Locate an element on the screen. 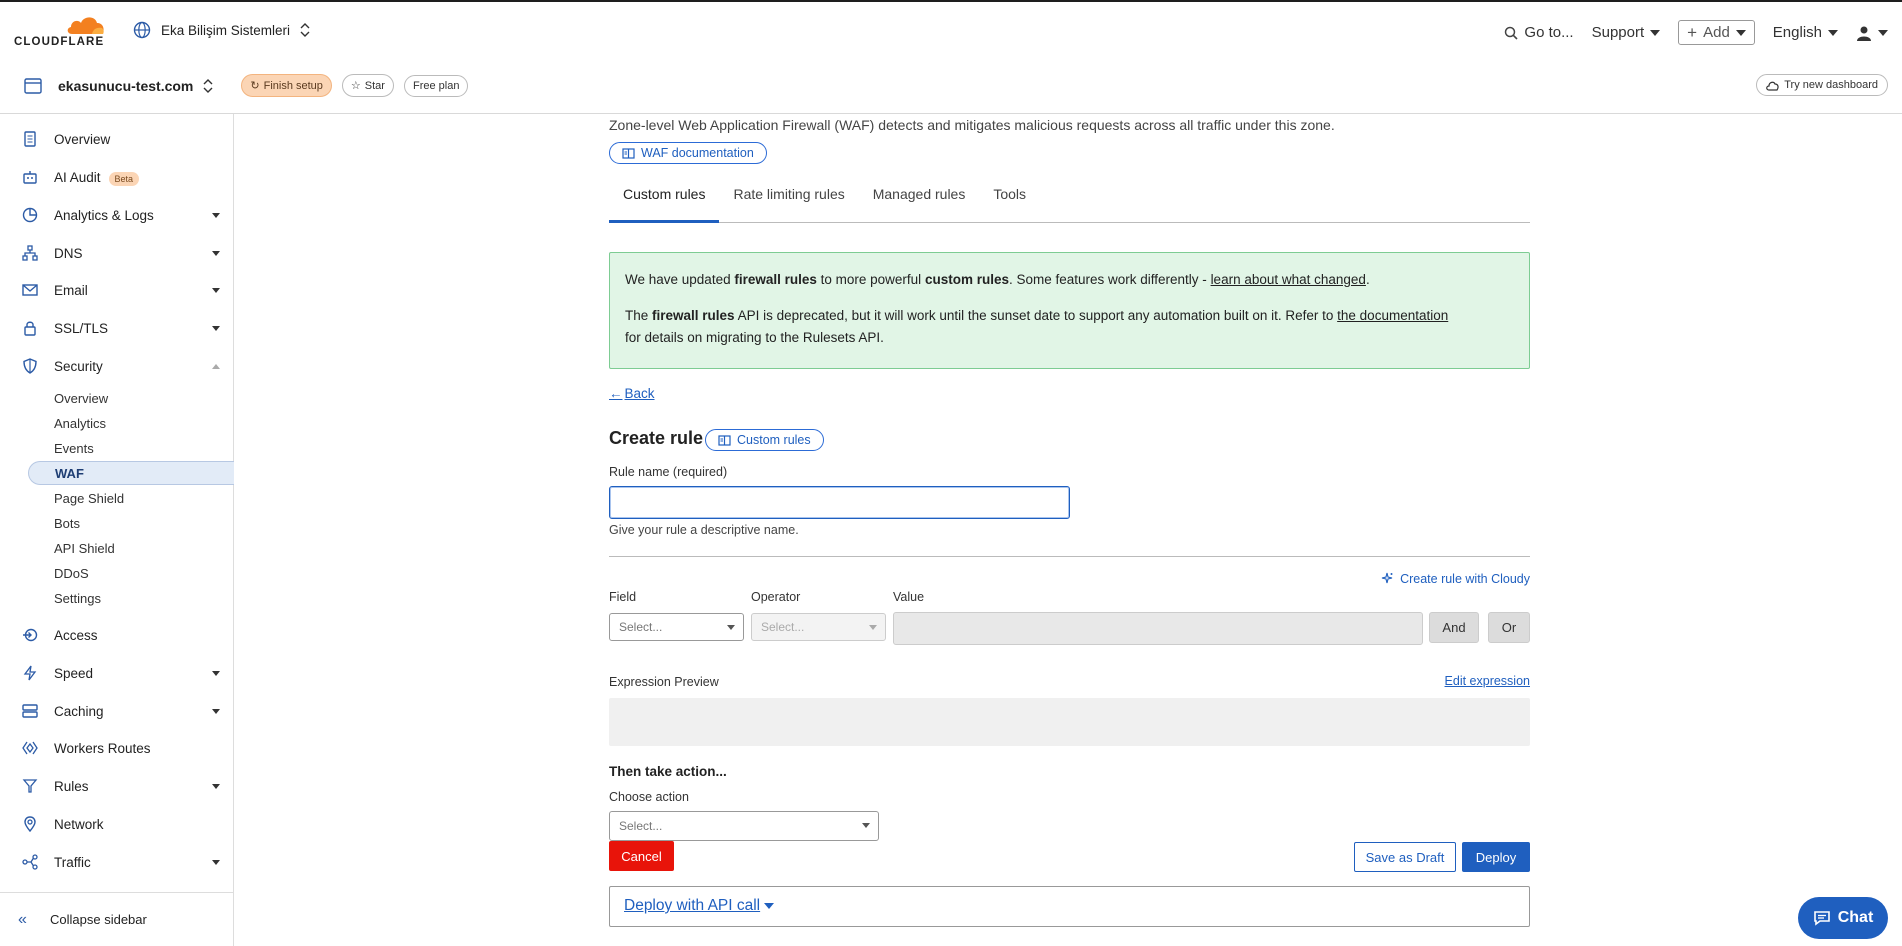 The height and width of the screenshot is (946, 1902). sidebar-subitem-events: Events is located at coordinates (131, 448).